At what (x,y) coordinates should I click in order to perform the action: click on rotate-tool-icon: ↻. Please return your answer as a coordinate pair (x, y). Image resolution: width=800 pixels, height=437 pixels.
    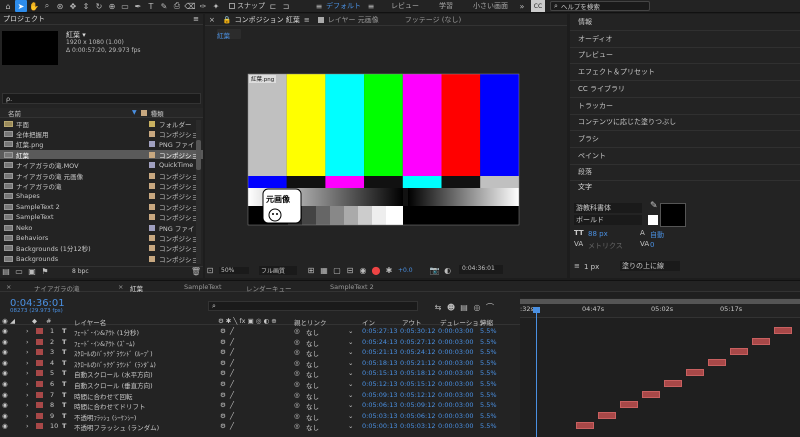
    Looking at the image, I should click on (99, 6).